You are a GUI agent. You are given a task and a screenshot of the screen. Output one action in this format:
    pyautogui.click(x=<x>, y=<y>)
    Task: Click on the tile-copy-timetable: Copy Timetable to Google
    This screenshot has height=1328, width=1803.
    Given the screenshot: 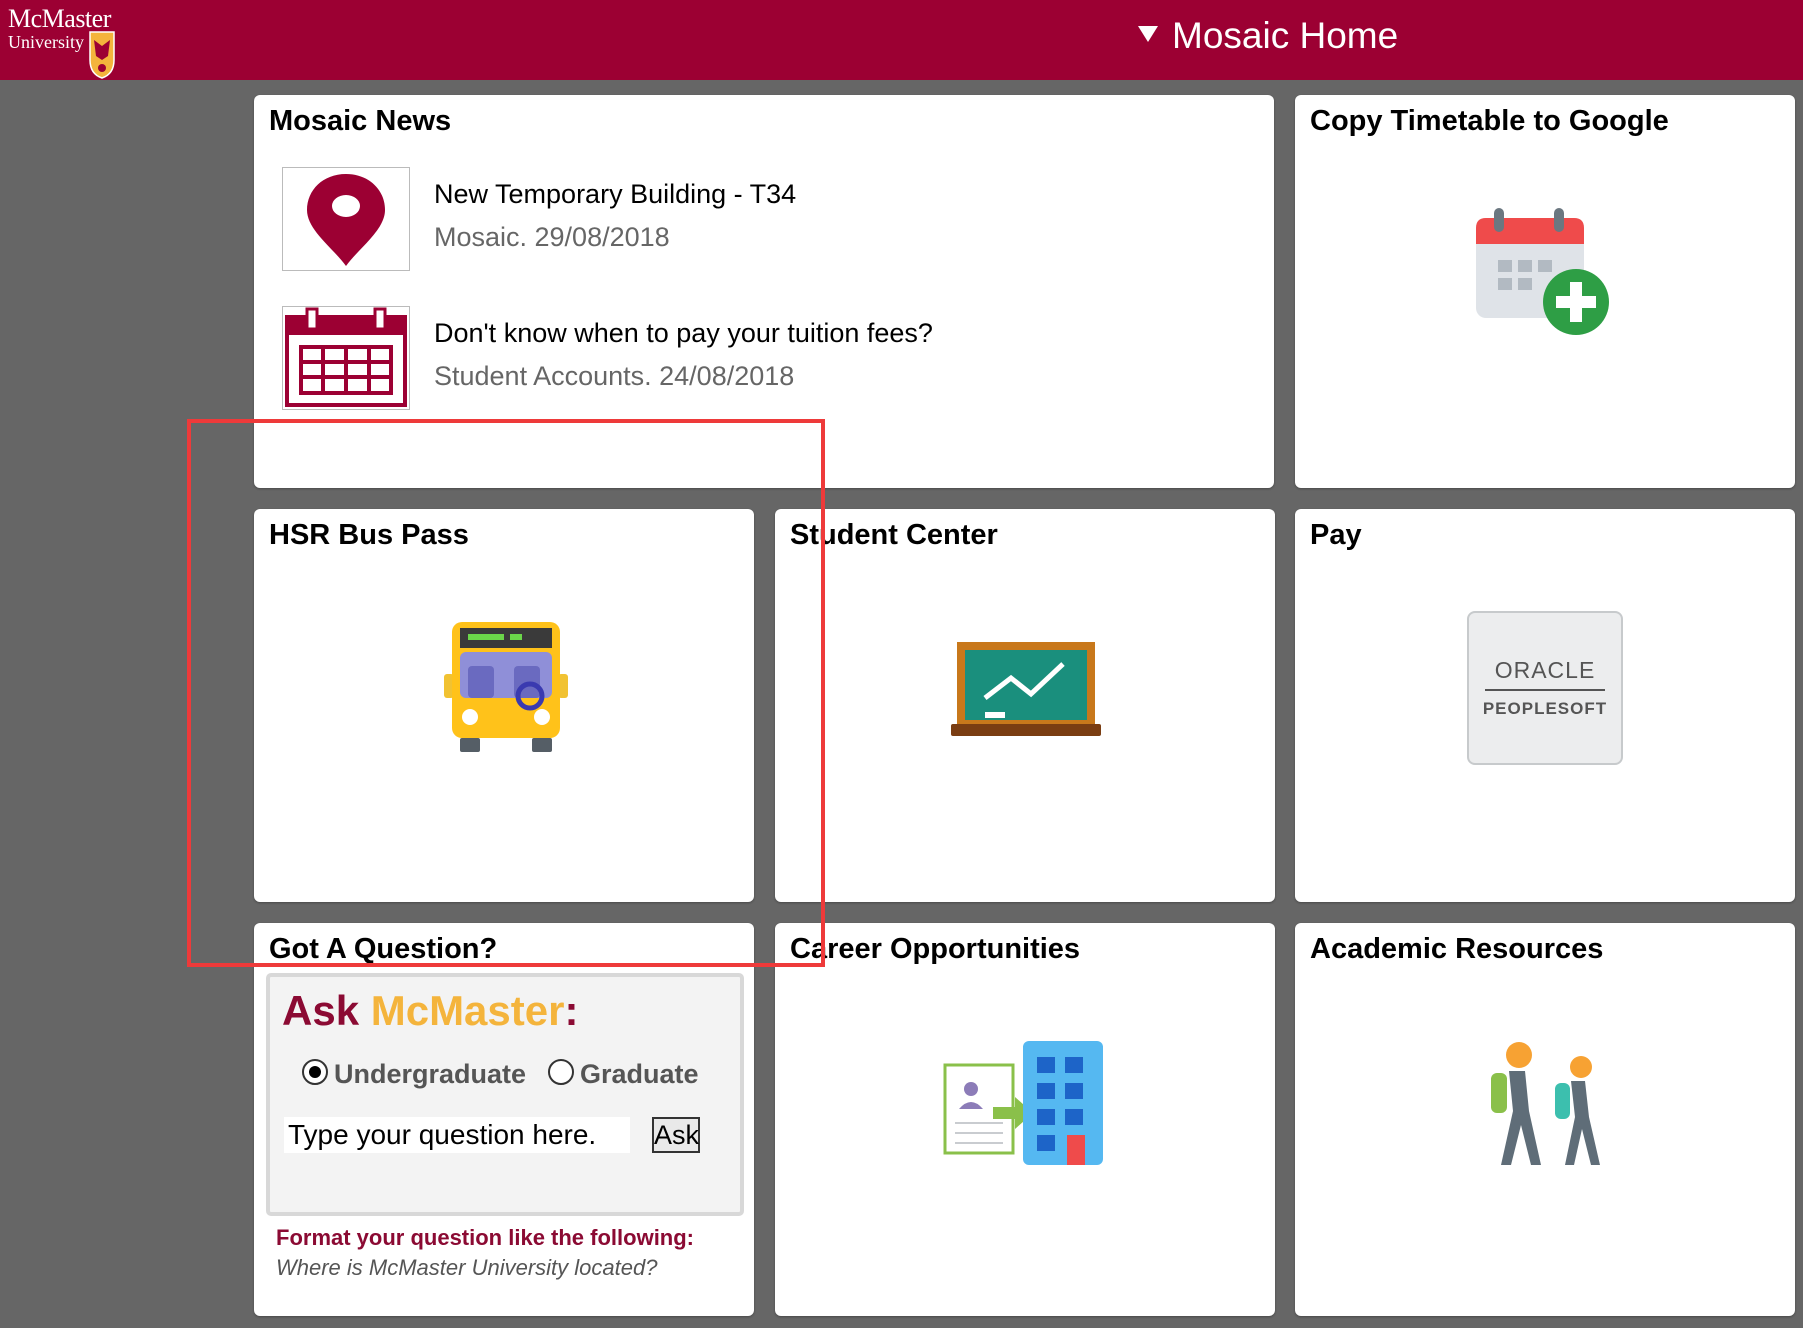 What is the action you would take?
    pyautogui.click(x=1545, y=291)
    